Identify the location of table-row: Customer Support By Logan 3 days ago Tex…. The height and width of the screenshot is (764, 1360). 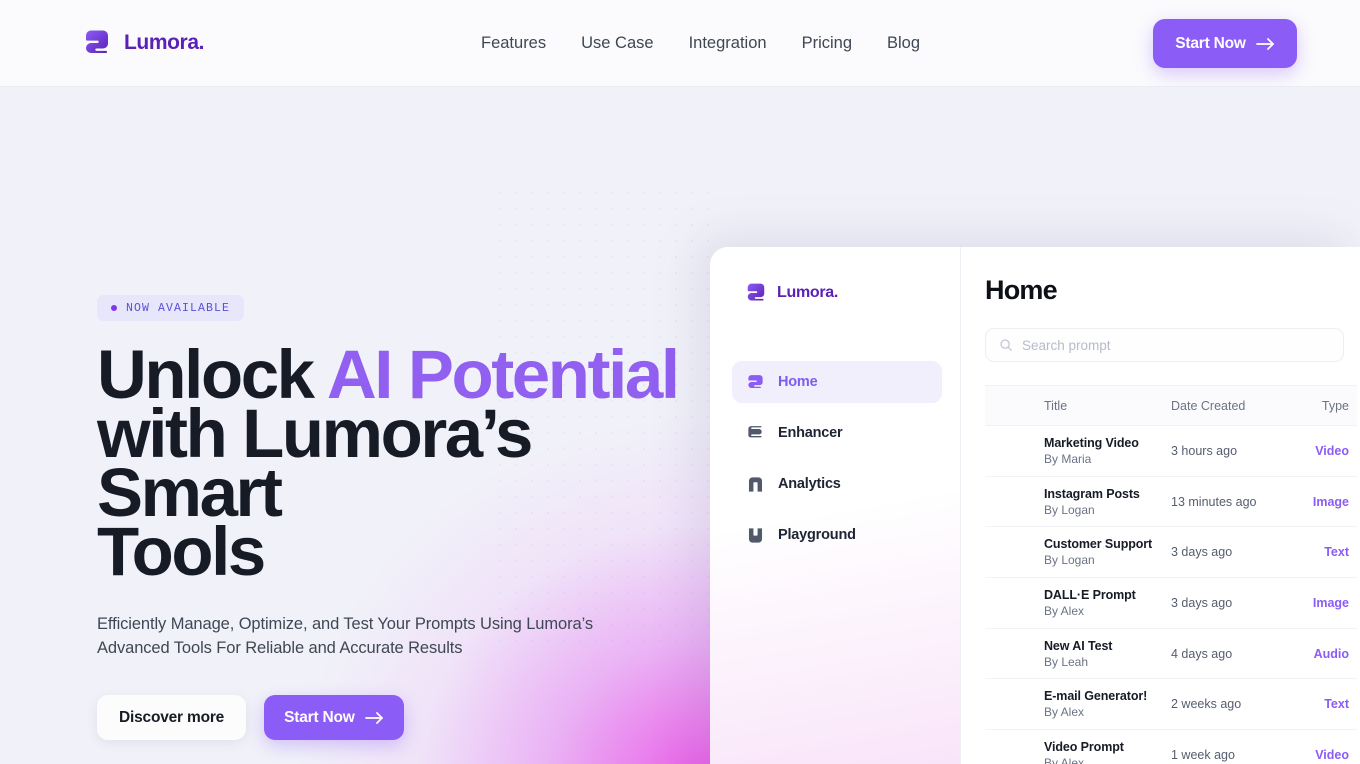
(1171, 553).